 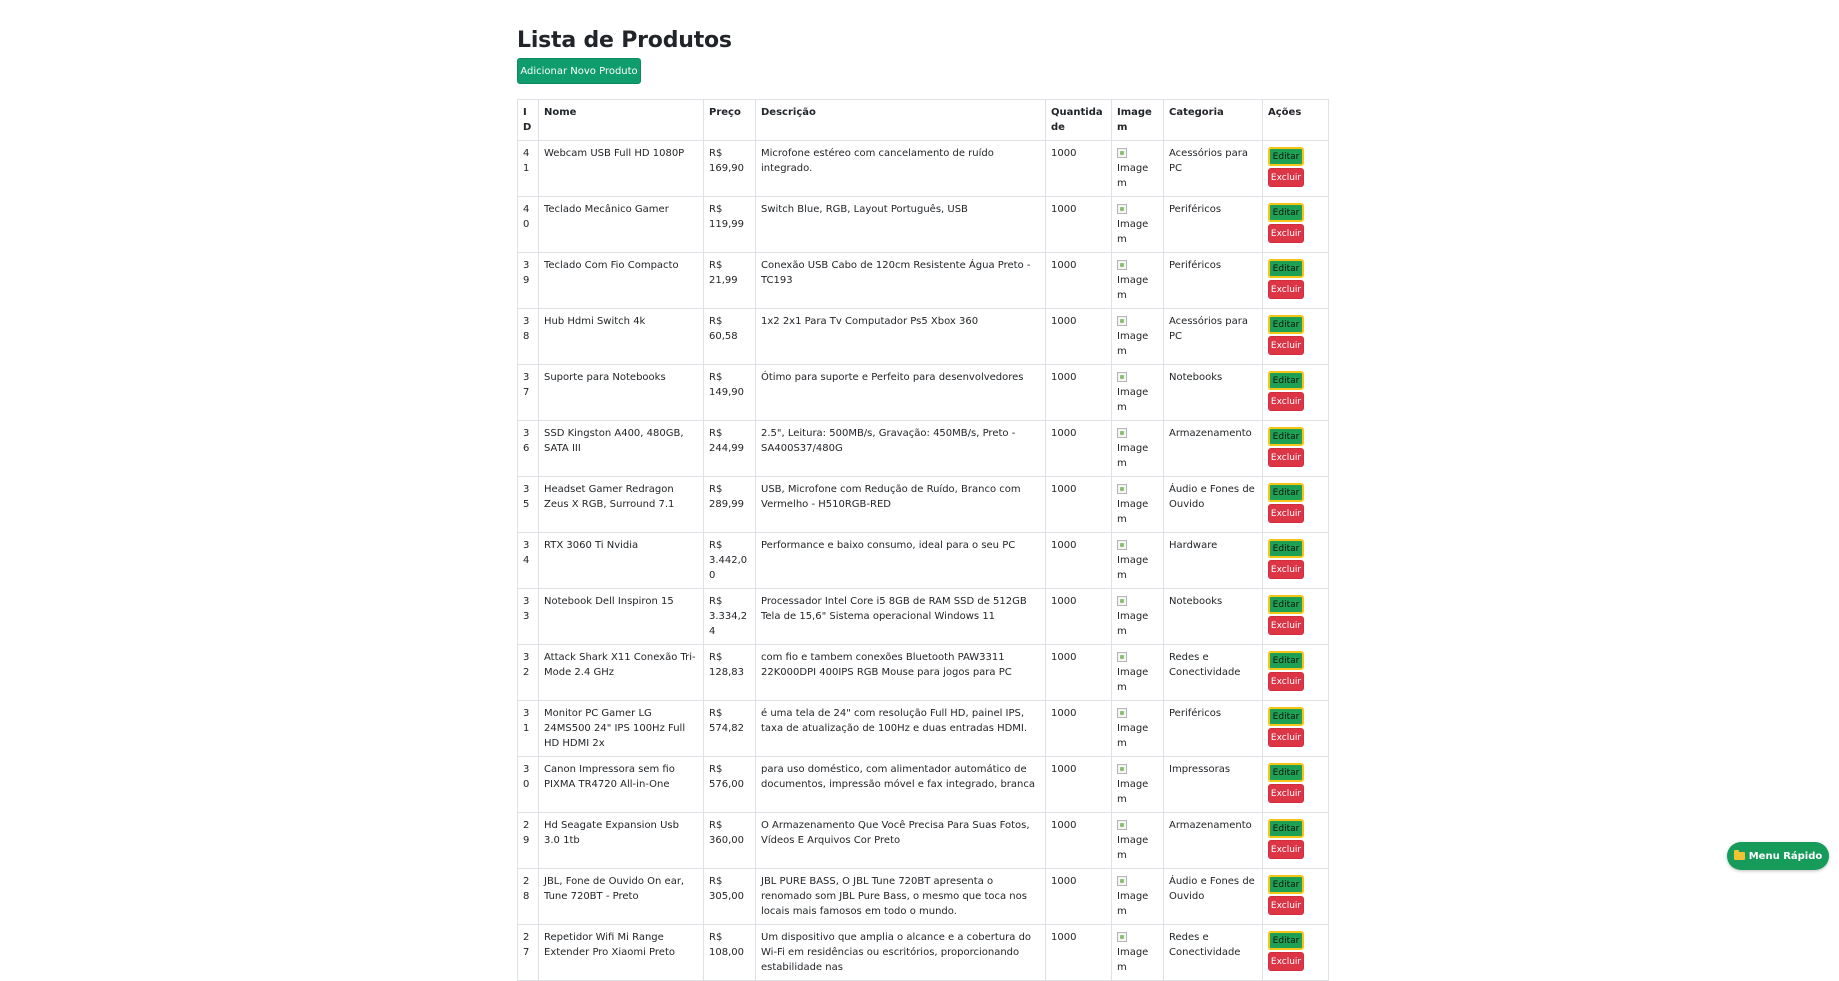 I want to click on cell-name: Hd Seagate Expansion Usb 3.0 1tb, so click(x=621, y=840).